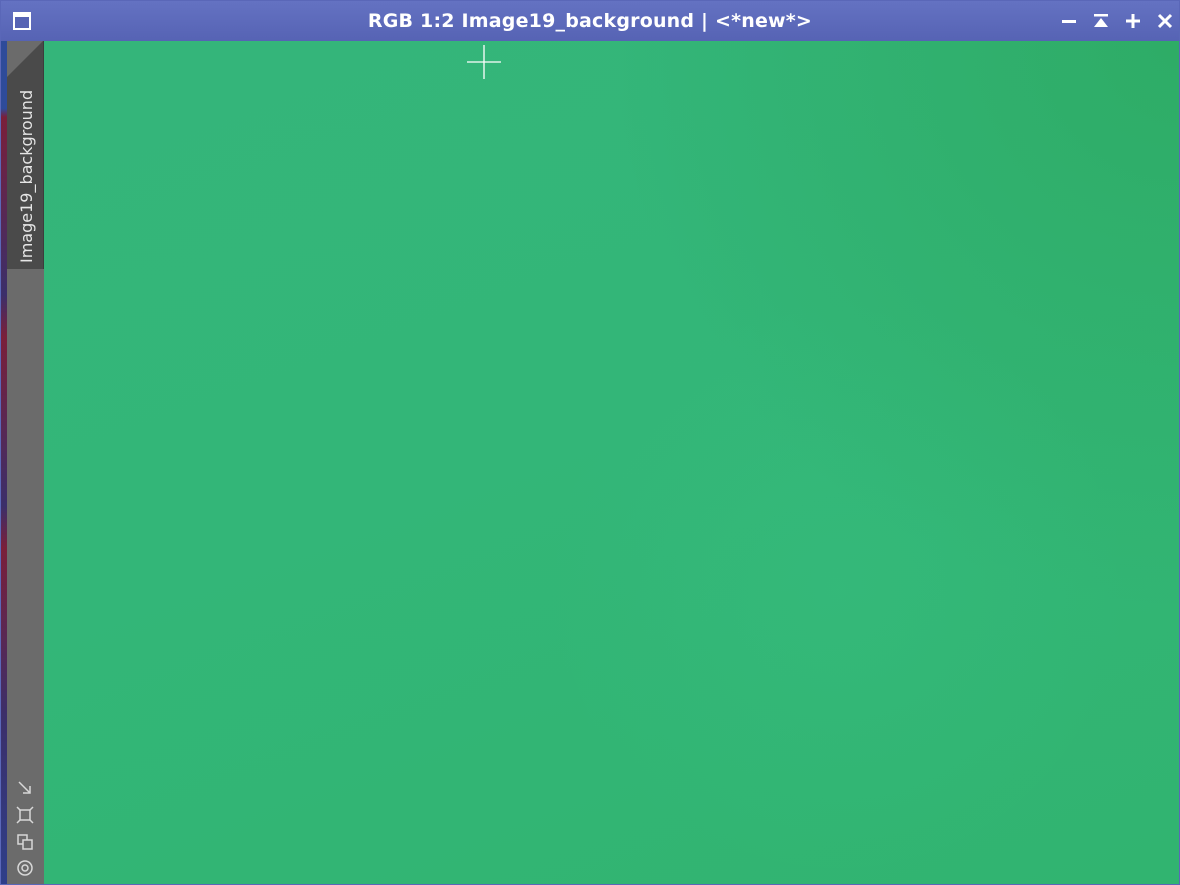 The height and width of the screenshot is (885, 1180). I want to click on crosshair-cursor-icon, so click(484, 62).